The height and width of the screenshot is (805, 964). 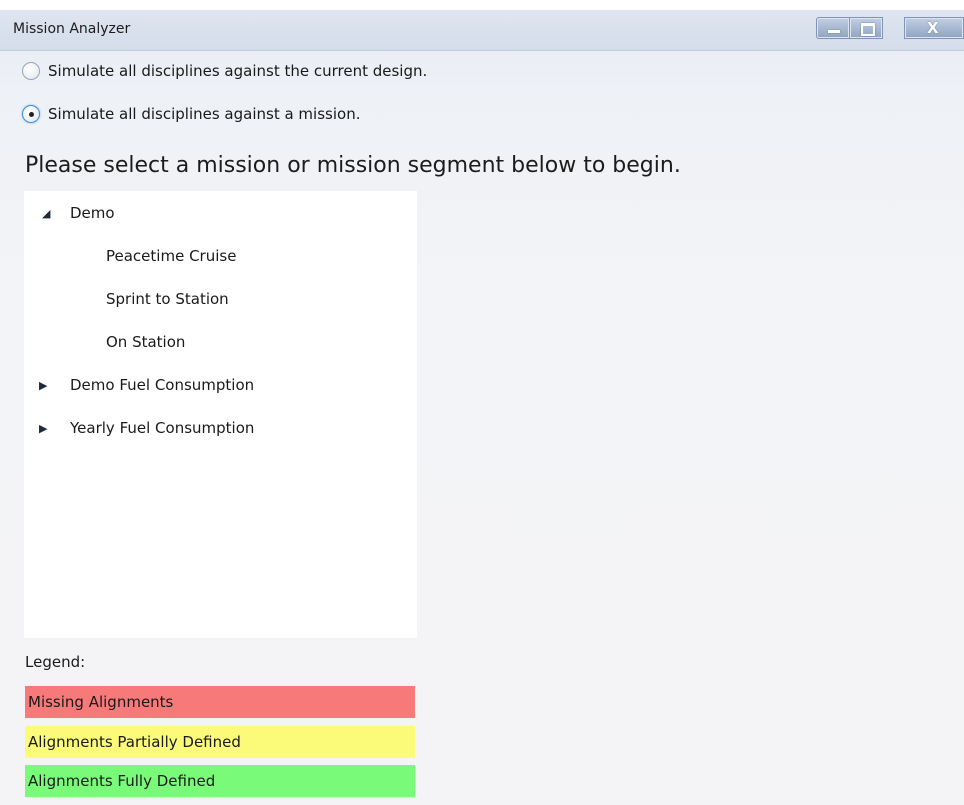 I want to click on legend-partially-defined: Alignments Partially Defined, so click(x=220, y=742).